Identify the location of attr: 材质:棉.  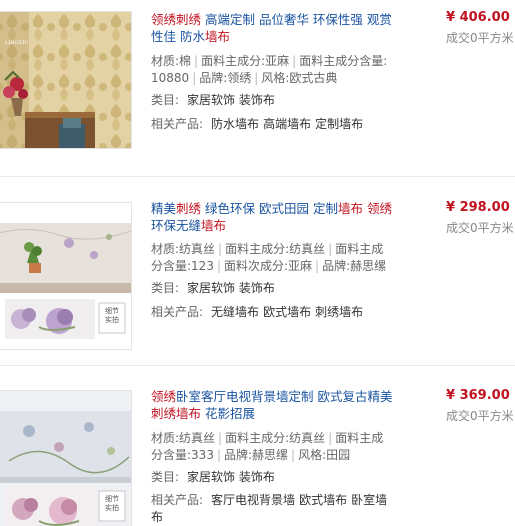
(171, 61).